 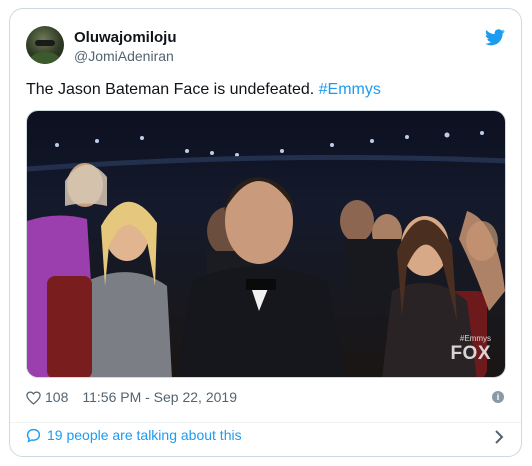 What do you see at coordinates (265, 422) in the screenshot?
I see `divider` at bounding box center [265, 422].